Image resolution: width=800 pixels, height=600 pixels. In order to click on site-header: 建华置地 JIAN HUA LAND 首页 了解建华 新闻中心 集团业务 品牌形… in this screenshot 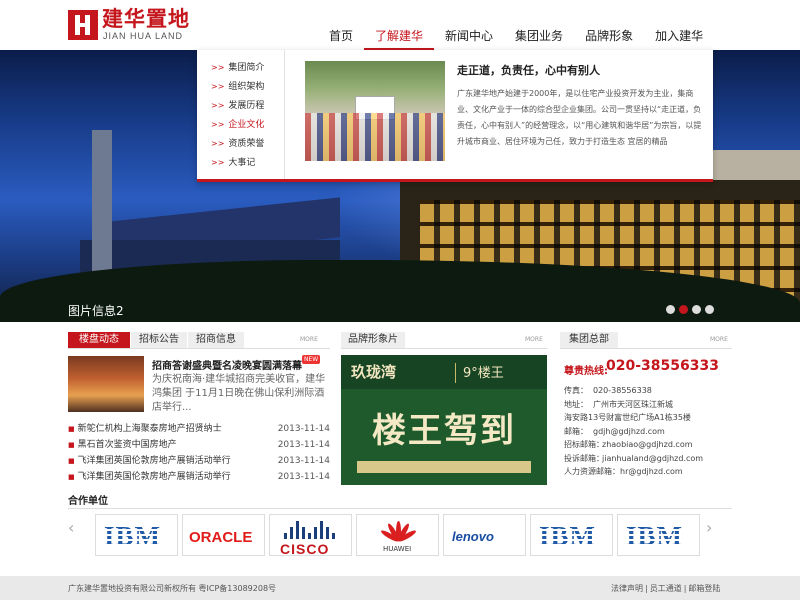, I will do `click(400, 27)`.